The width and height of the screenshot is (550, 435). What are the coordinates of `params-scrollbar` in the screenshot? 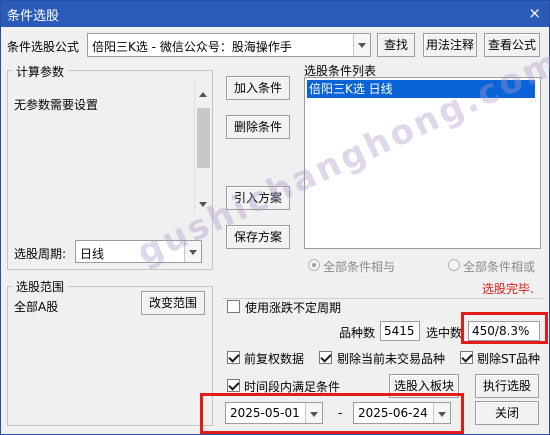 It's located at (202, 146).